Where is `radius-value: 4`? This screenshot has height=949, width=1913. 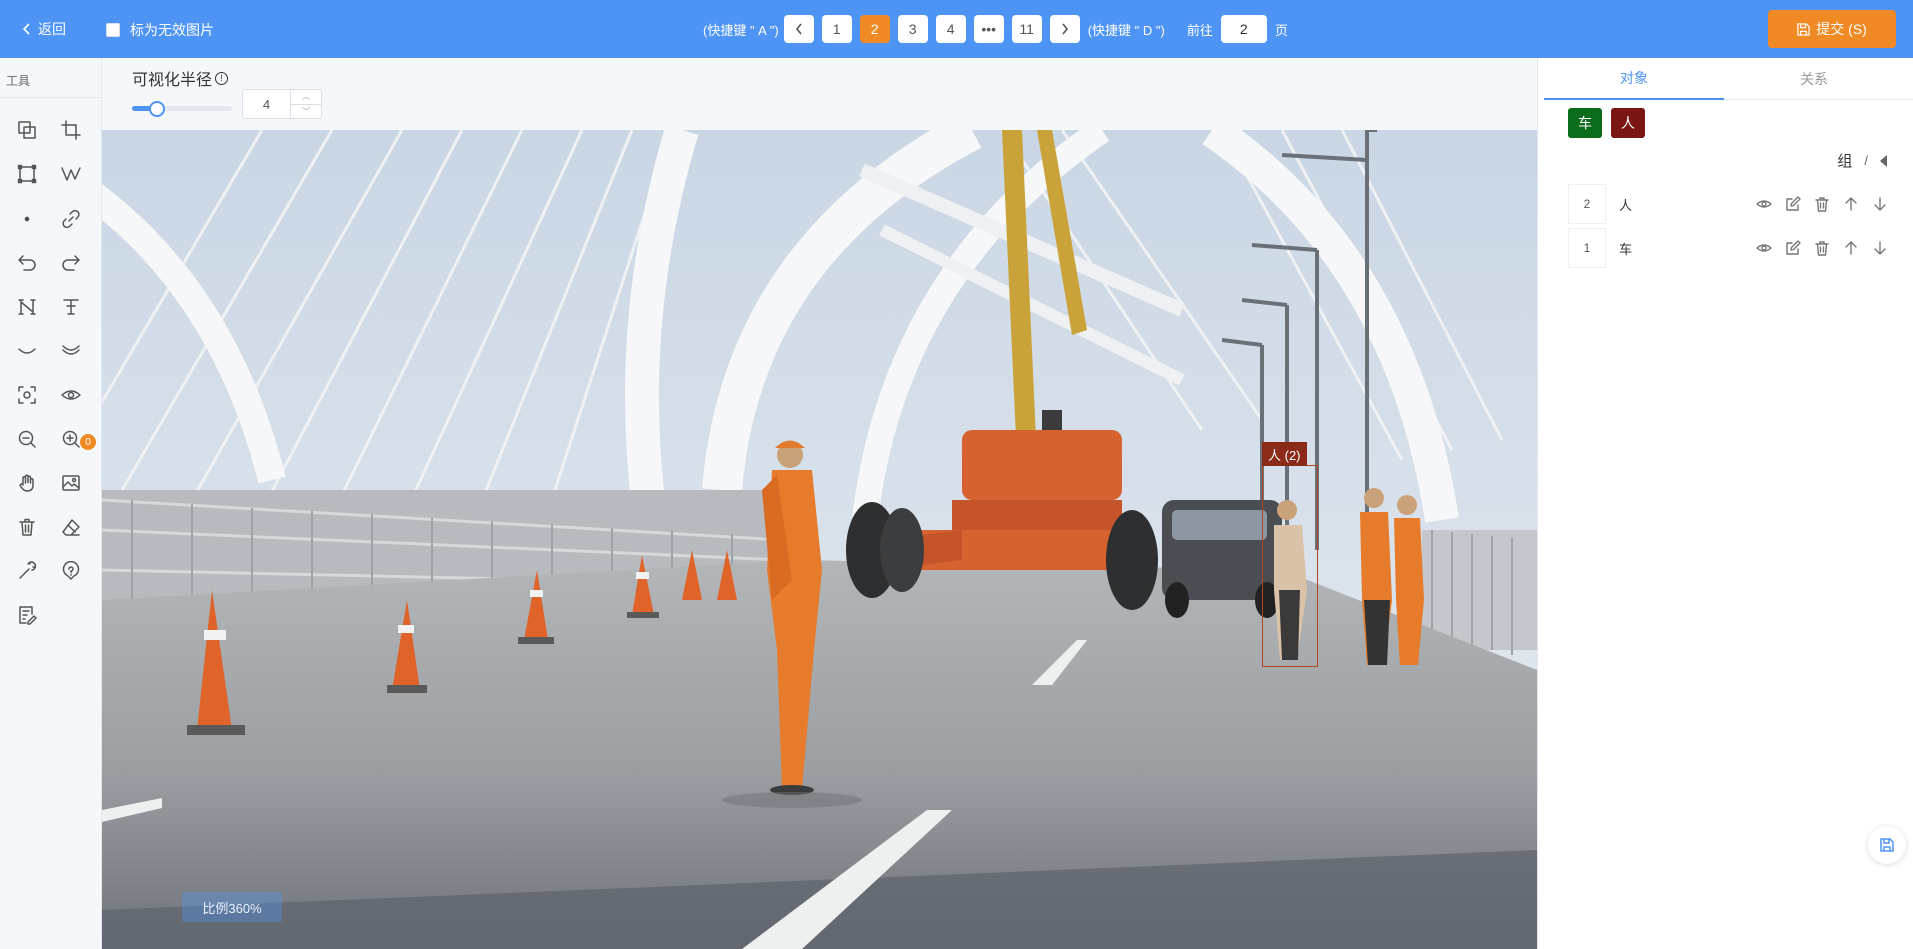 radius-value: 4 is located at coordinates (266, 104).